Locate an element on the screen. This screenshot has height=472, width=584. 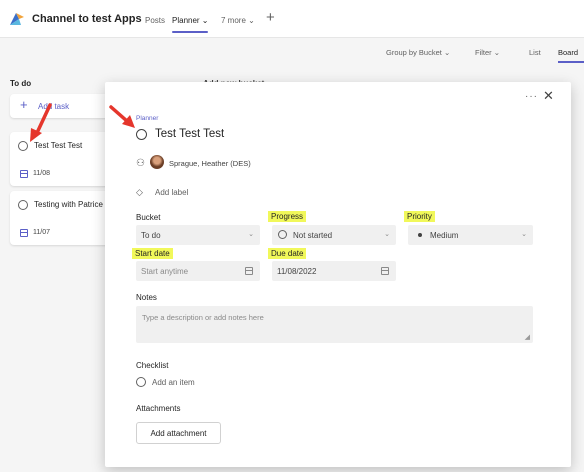
bucket-label: Bucket is located at coordinates (148, 217).